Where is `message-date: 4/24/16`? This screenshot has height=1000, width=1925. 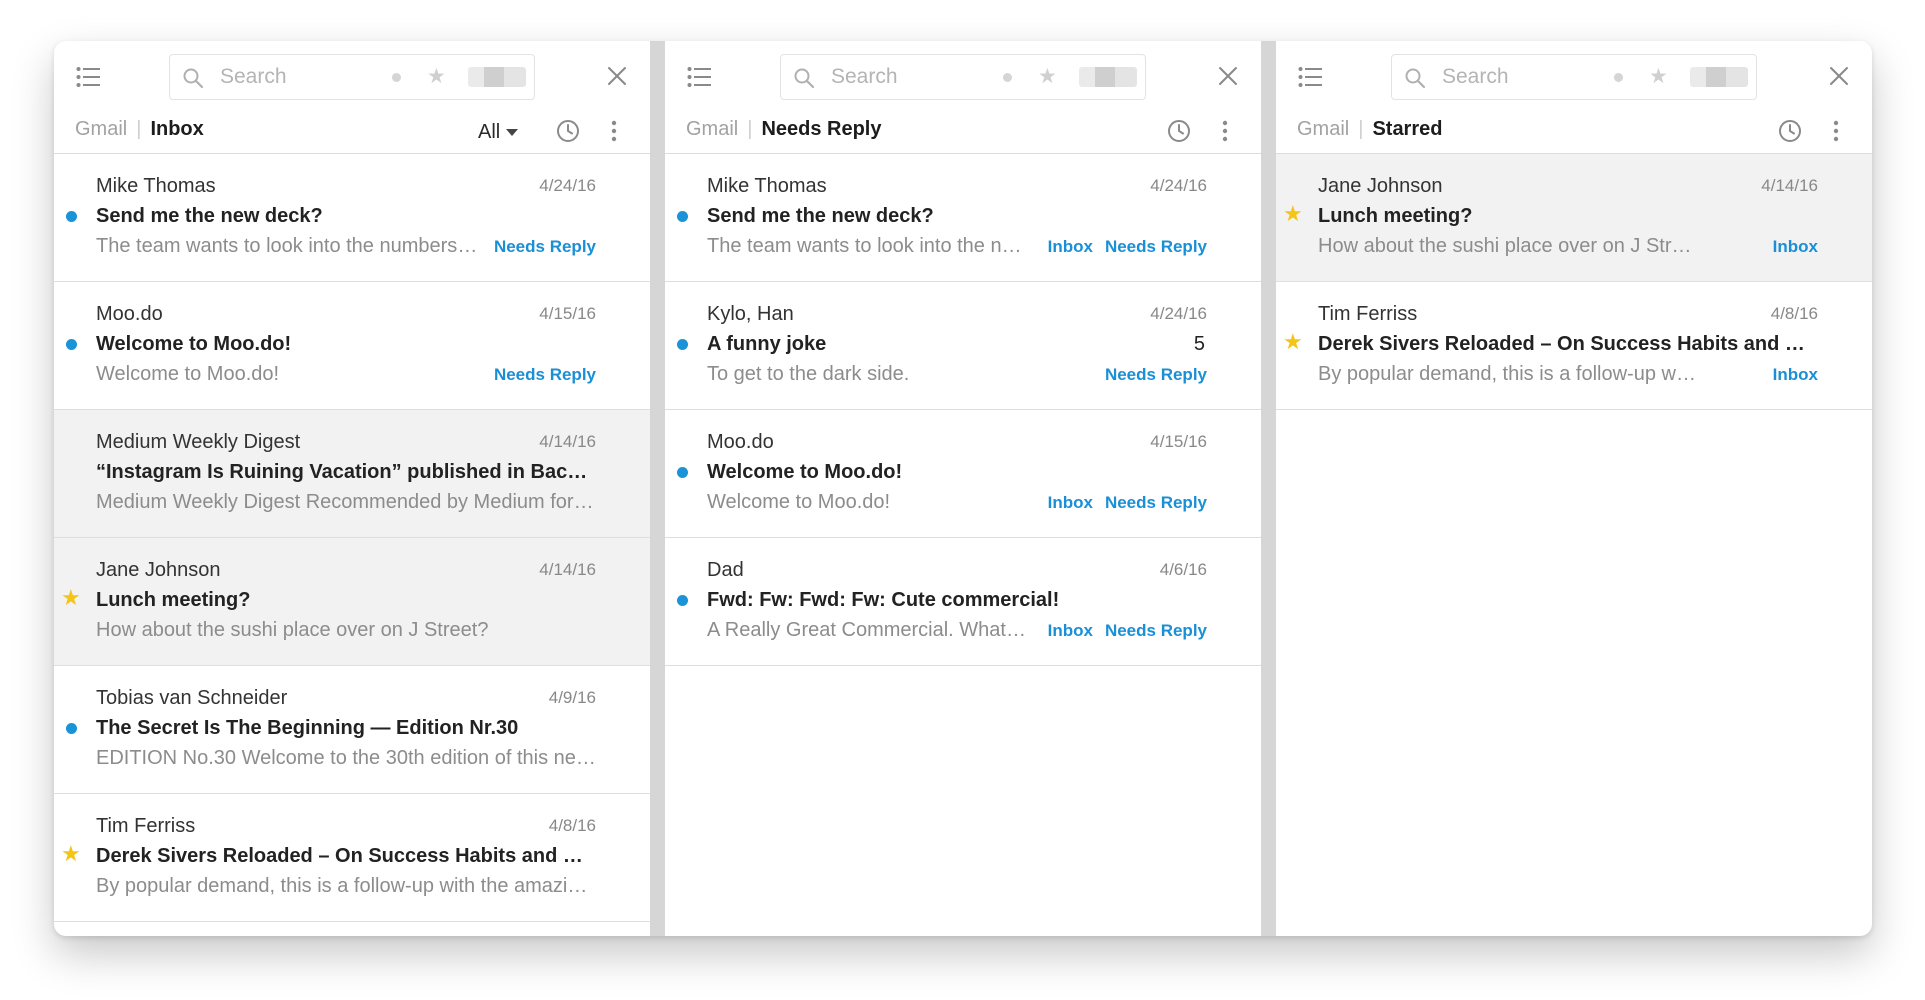 message-date: 4/24/16 is located at coordinates (1178, 185).